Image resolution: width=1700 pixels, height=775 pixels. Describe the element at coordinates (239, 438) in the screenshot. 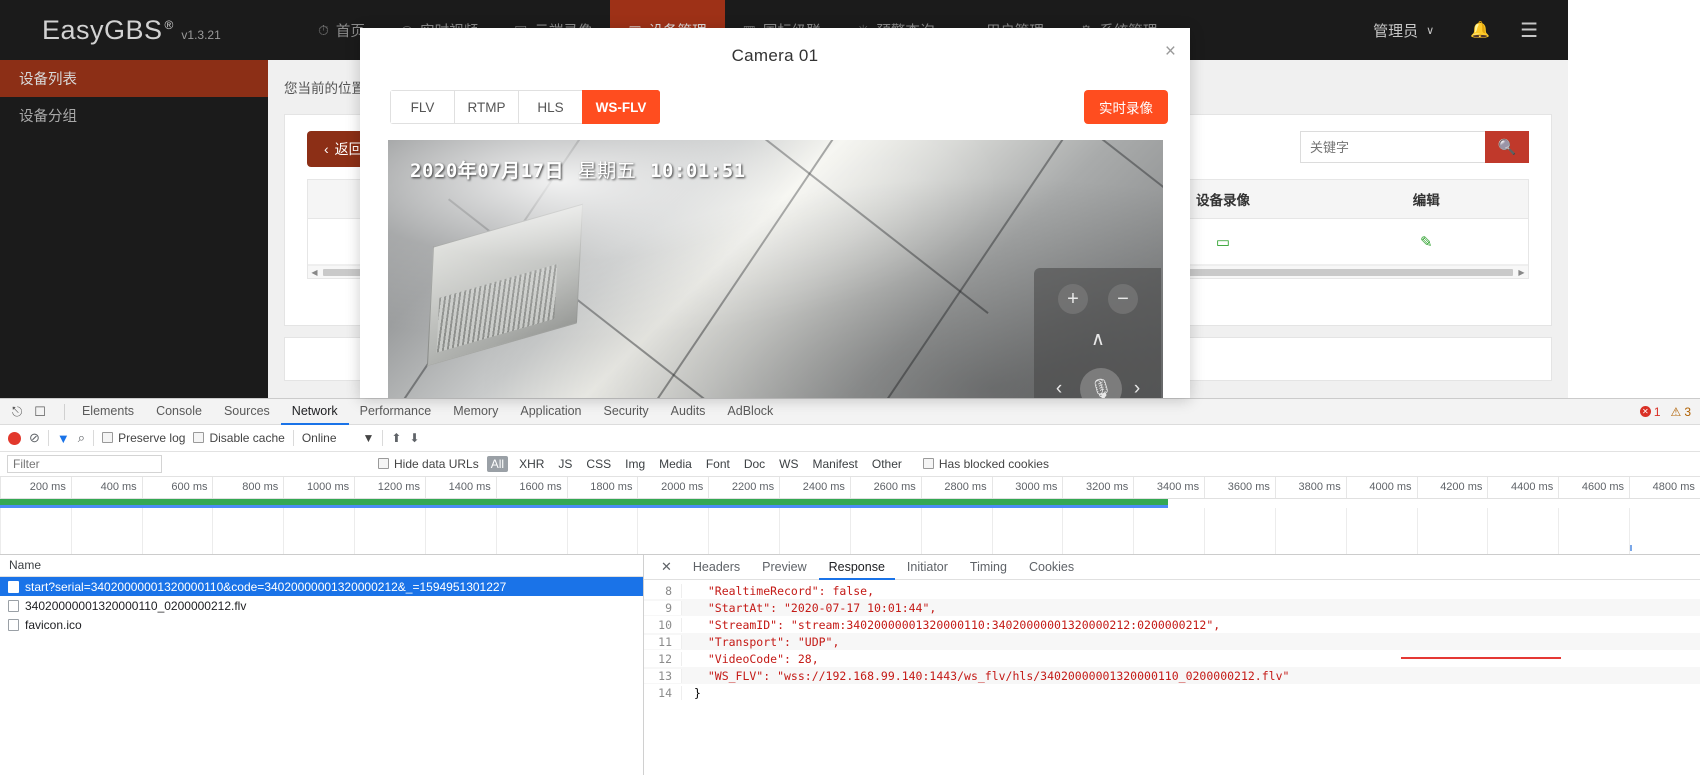

I see `disable-cache-checkbox: Disable cache` at that location.